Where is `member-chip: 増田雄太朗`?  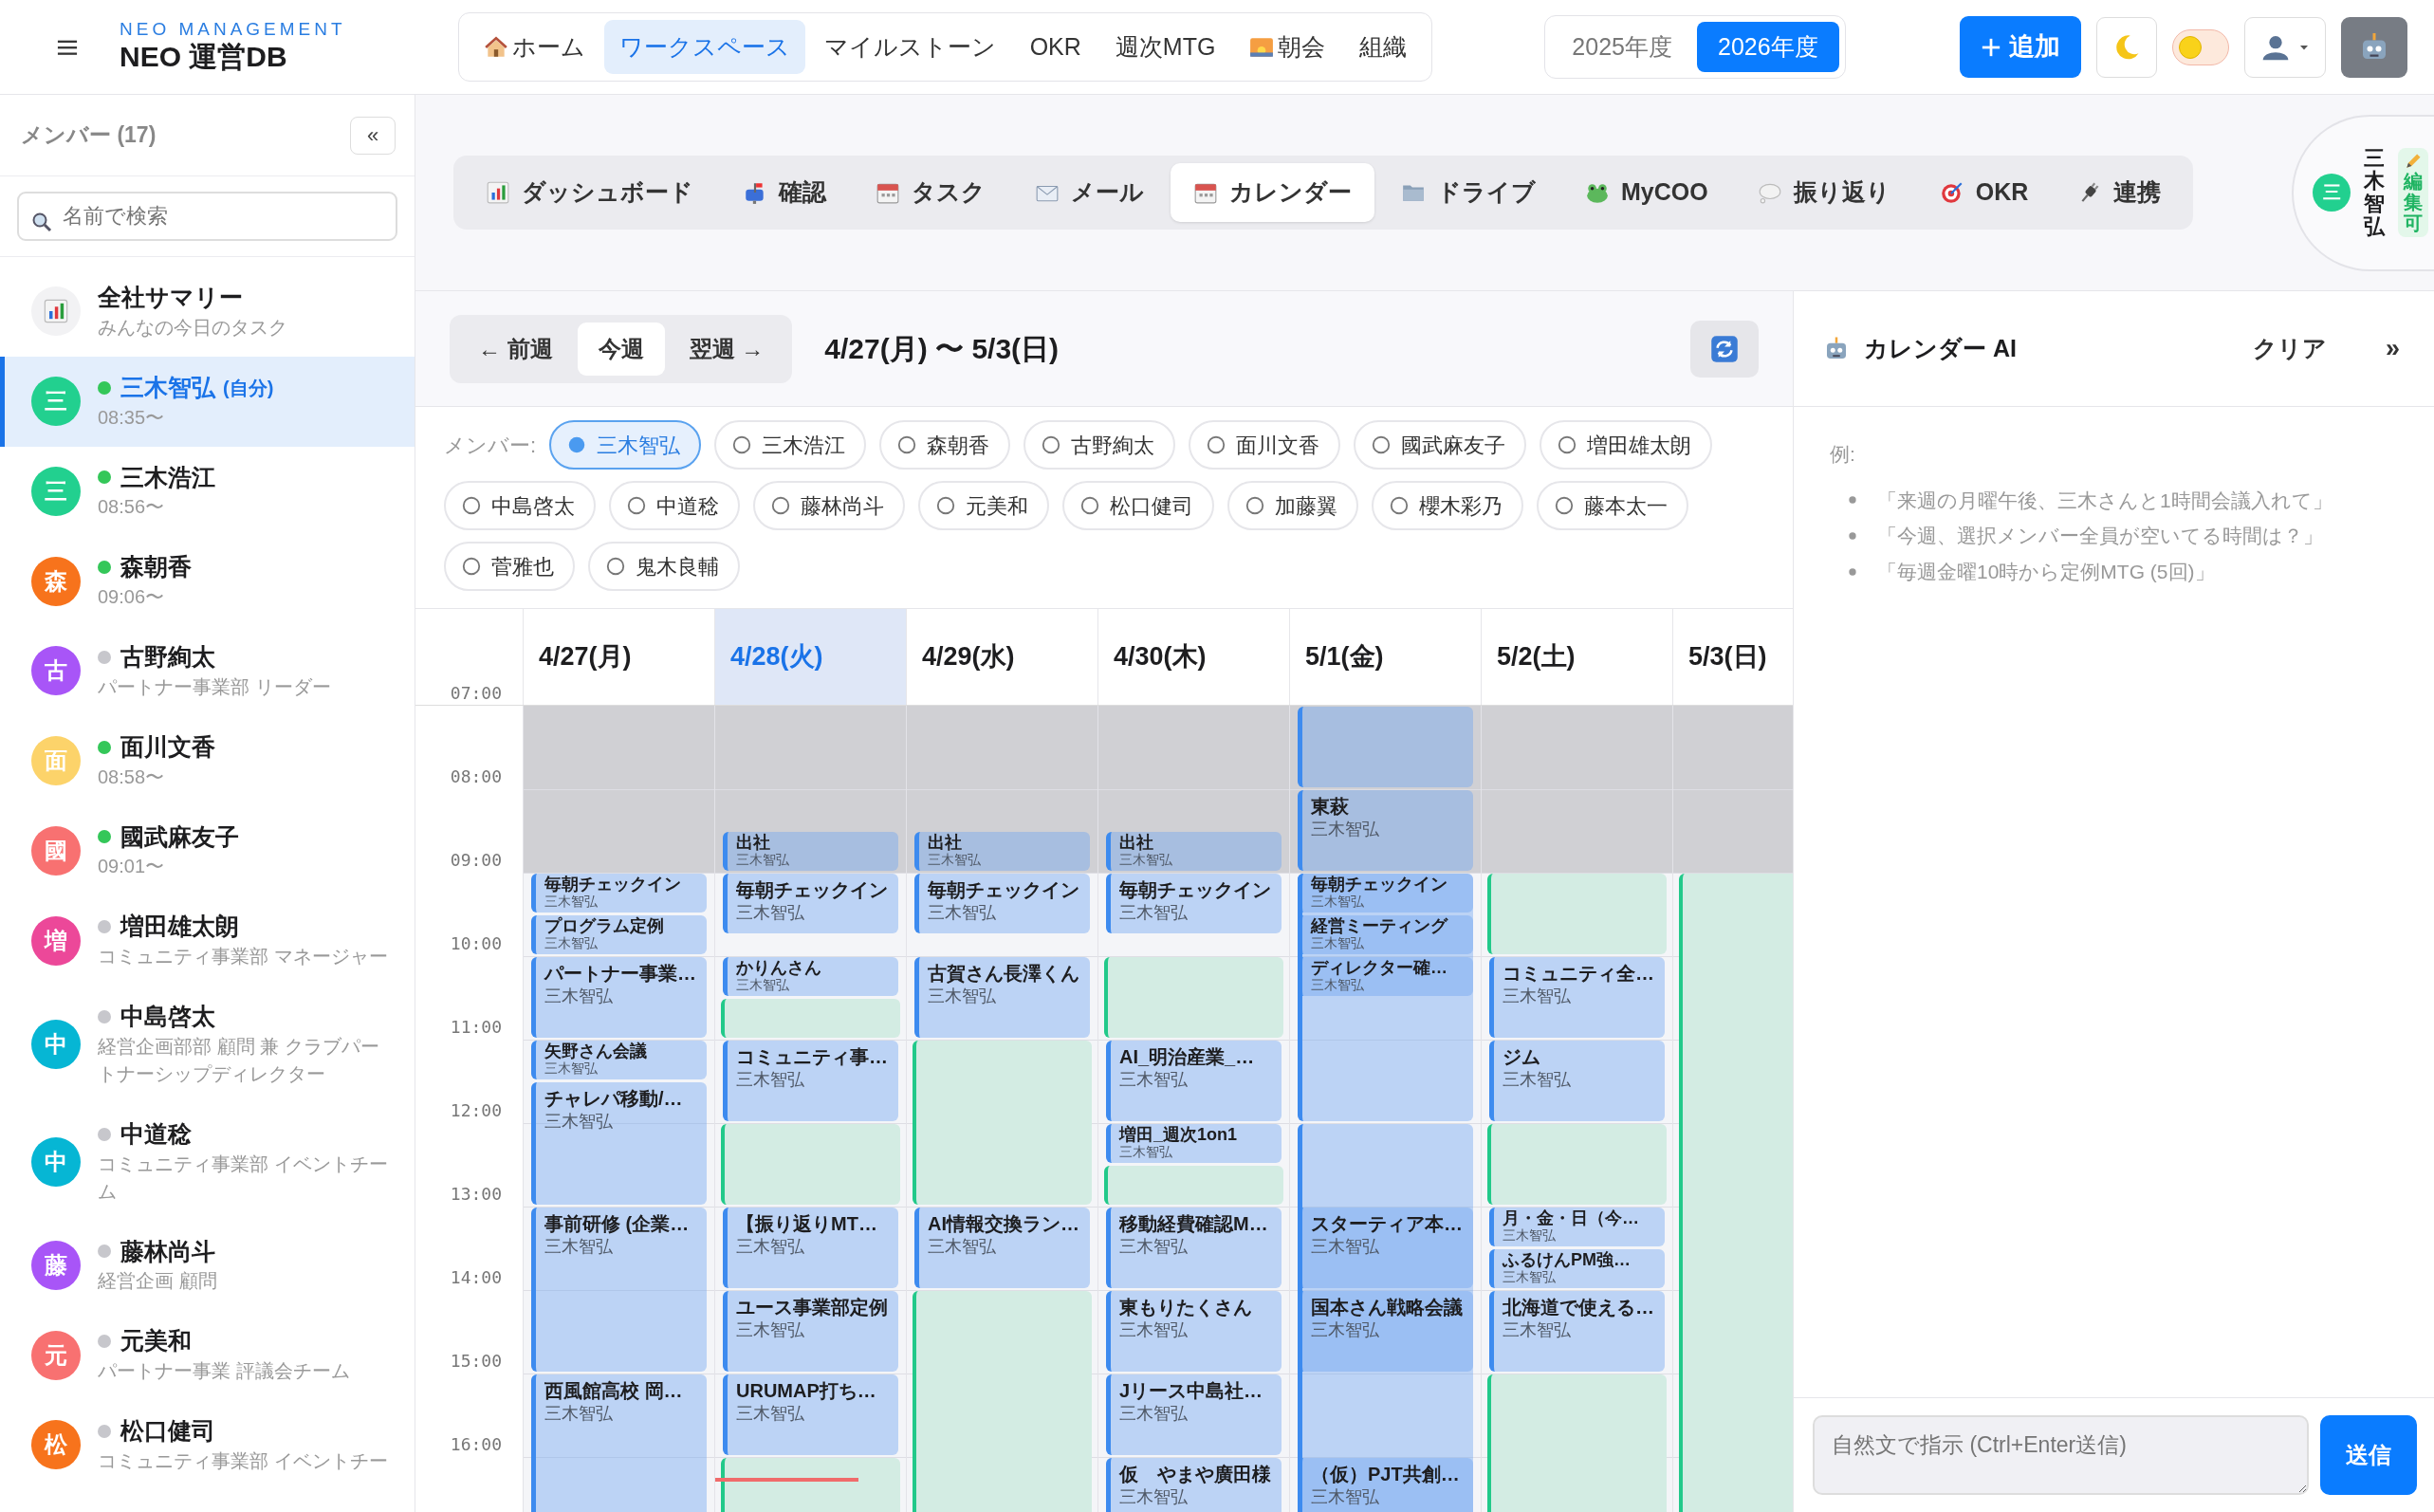 member-chip: 増田雄太朗 is located at coordinates (1626, 445).